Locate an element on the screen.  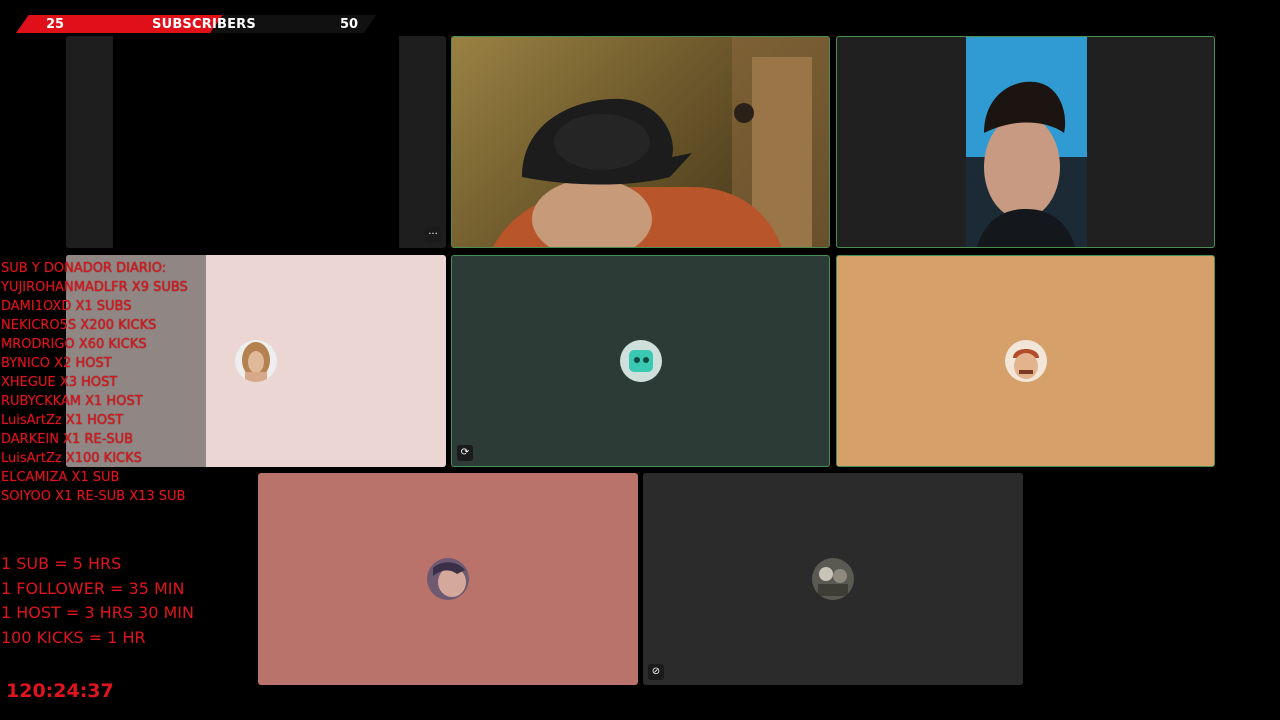
donor-entry: XHEGUE X3 HOST is located at coordinates (59, 382).